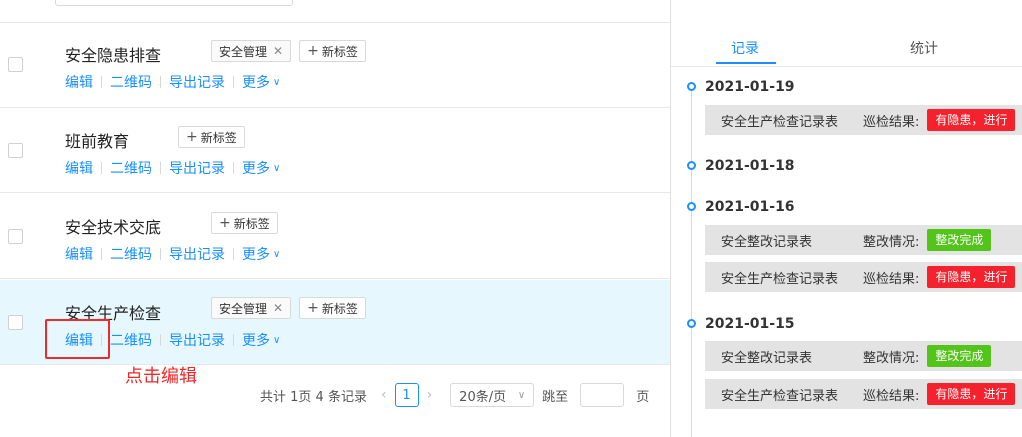 The width and height of the screenshot is (1022, 437). What do you see at coordinates (643, 397) in the screenshot?
I see `page-unit-label: 页` at bounding box center [643, 397].